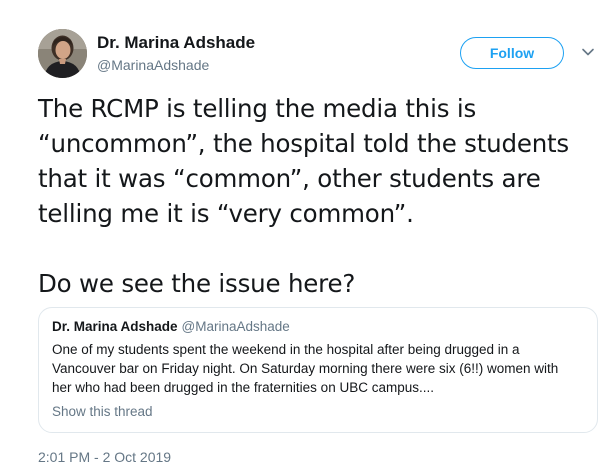 The image size is (603, 476). What do you see at coordinates (153, 65) in the screenshot?
I see `author-handle: @MarinaAdshade` at bounding box center [153, 65].